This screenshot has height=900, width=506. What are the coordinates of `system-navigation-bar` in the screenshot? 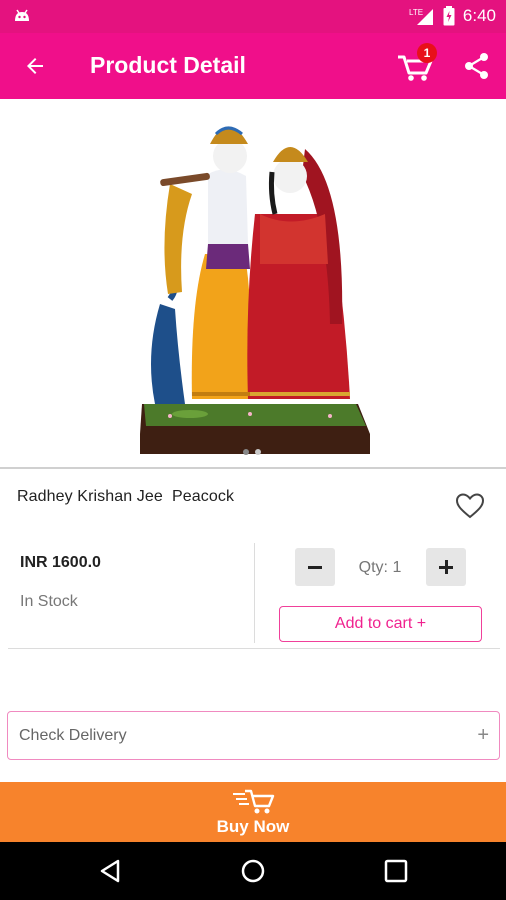 It's located at (253, 871).